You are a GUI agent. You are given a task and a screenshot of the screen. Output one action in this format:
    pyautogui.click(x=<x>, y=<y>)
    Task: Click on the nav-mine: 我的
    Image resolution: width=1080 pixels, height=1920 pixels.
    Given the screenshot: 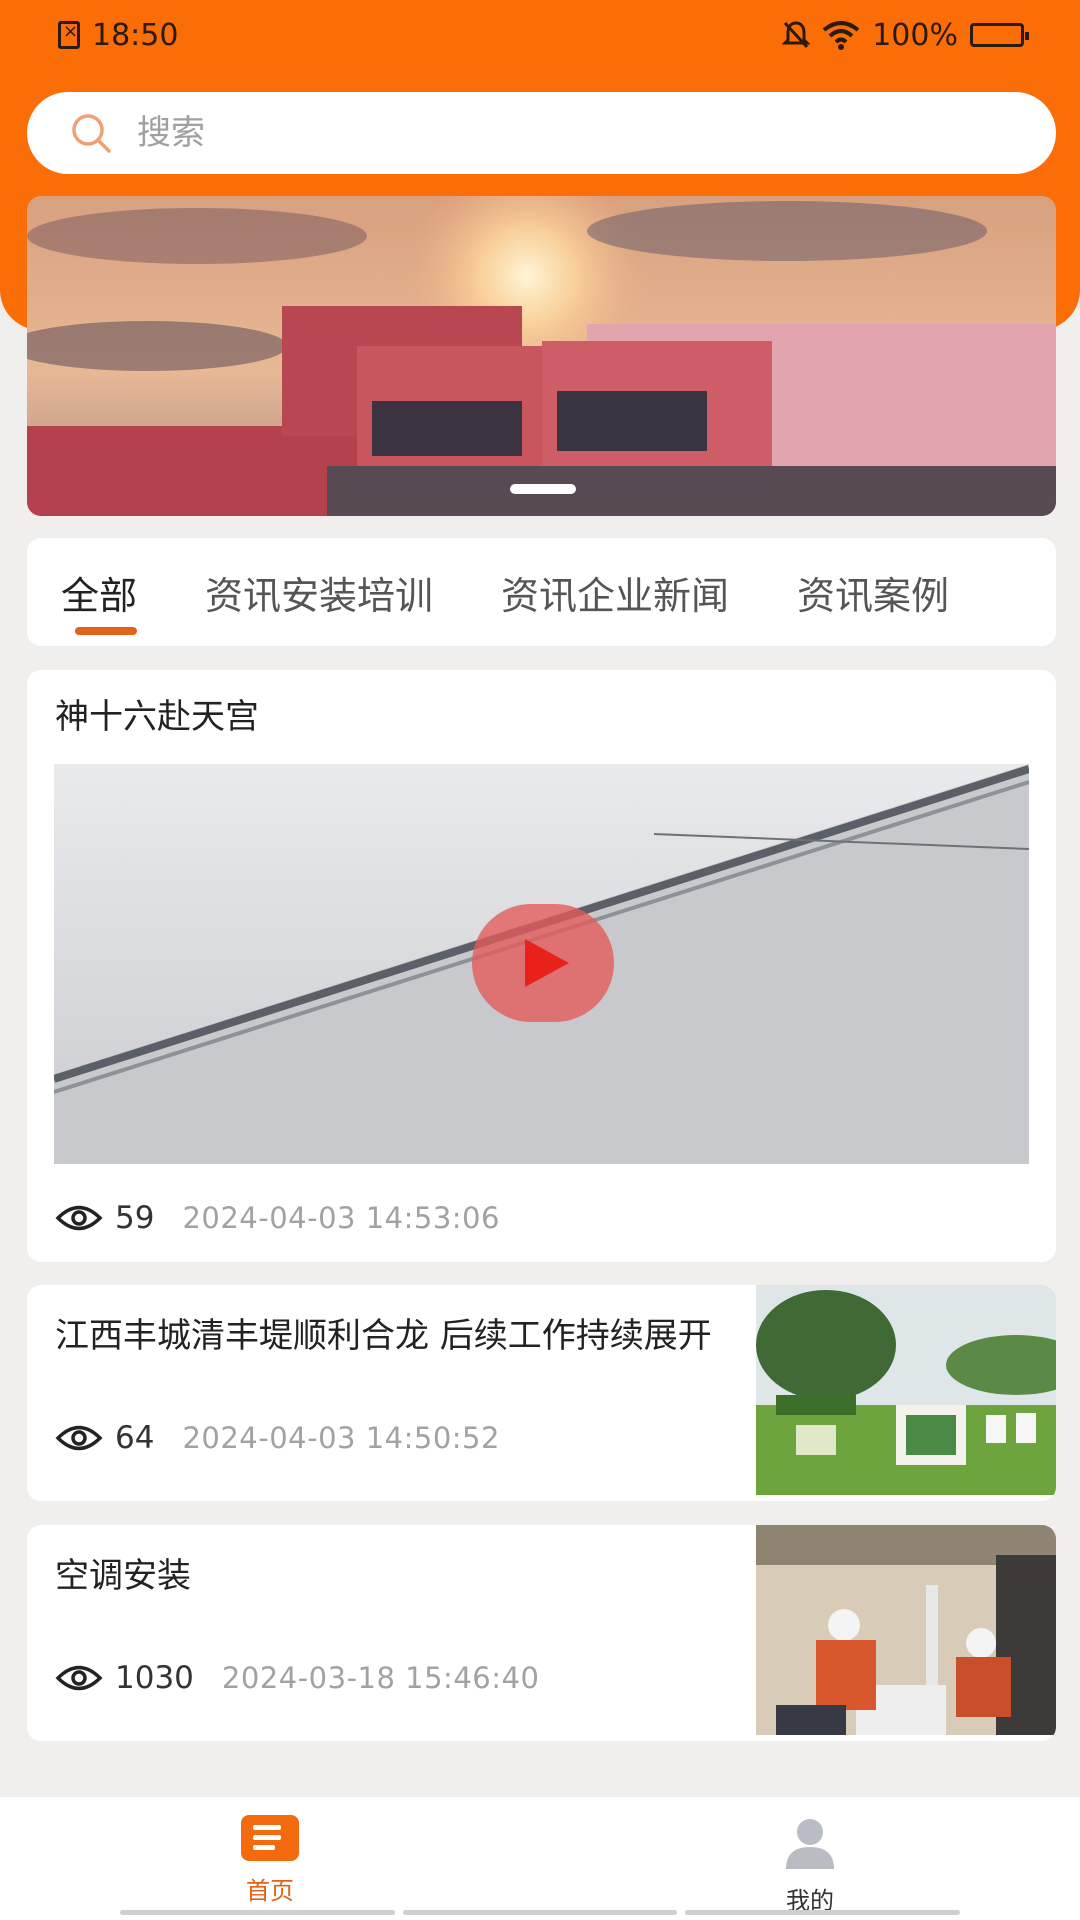 What is the action you would take?
    pyautogui.click(x=810, y=1865)
    